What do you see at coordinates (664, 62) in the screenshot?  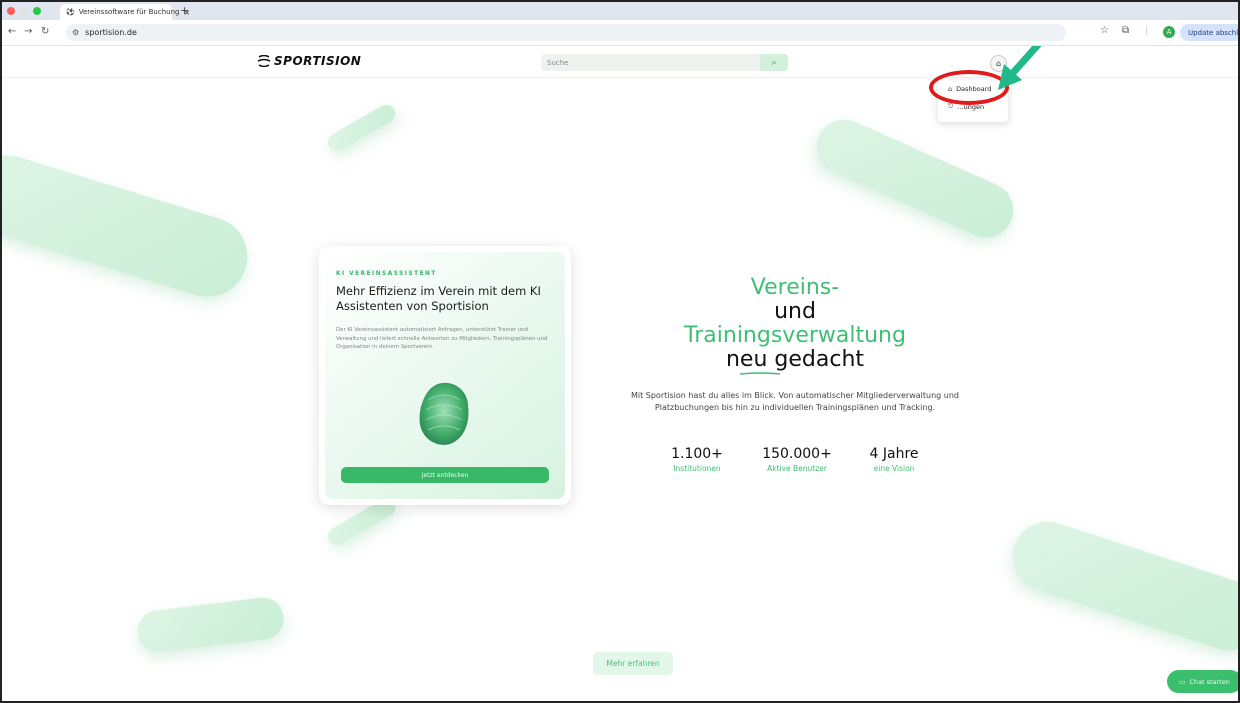 I see `search-input: Suche ⌕` at bounding box center [664, 62].